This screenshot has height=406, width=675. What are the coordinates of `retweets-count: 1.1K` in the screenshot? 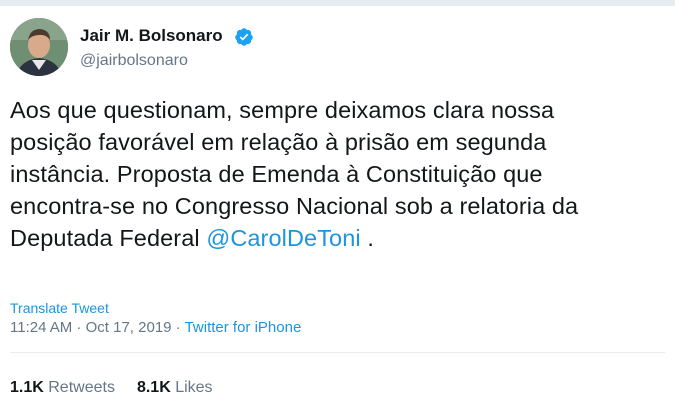 It's located at (27, 387).